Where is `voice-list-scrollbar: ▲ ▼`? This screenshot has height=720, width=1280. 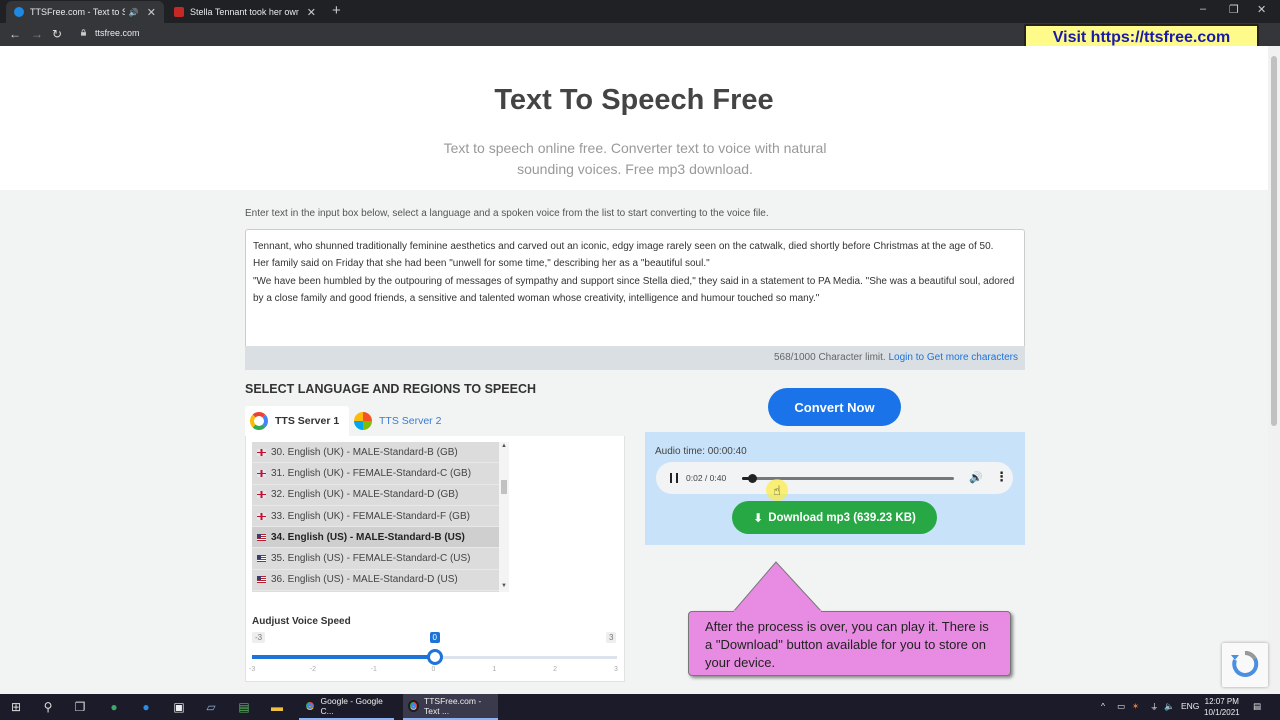
voice-list-scrollbar: ▲ ▼ is located at coordinates (504, 517).